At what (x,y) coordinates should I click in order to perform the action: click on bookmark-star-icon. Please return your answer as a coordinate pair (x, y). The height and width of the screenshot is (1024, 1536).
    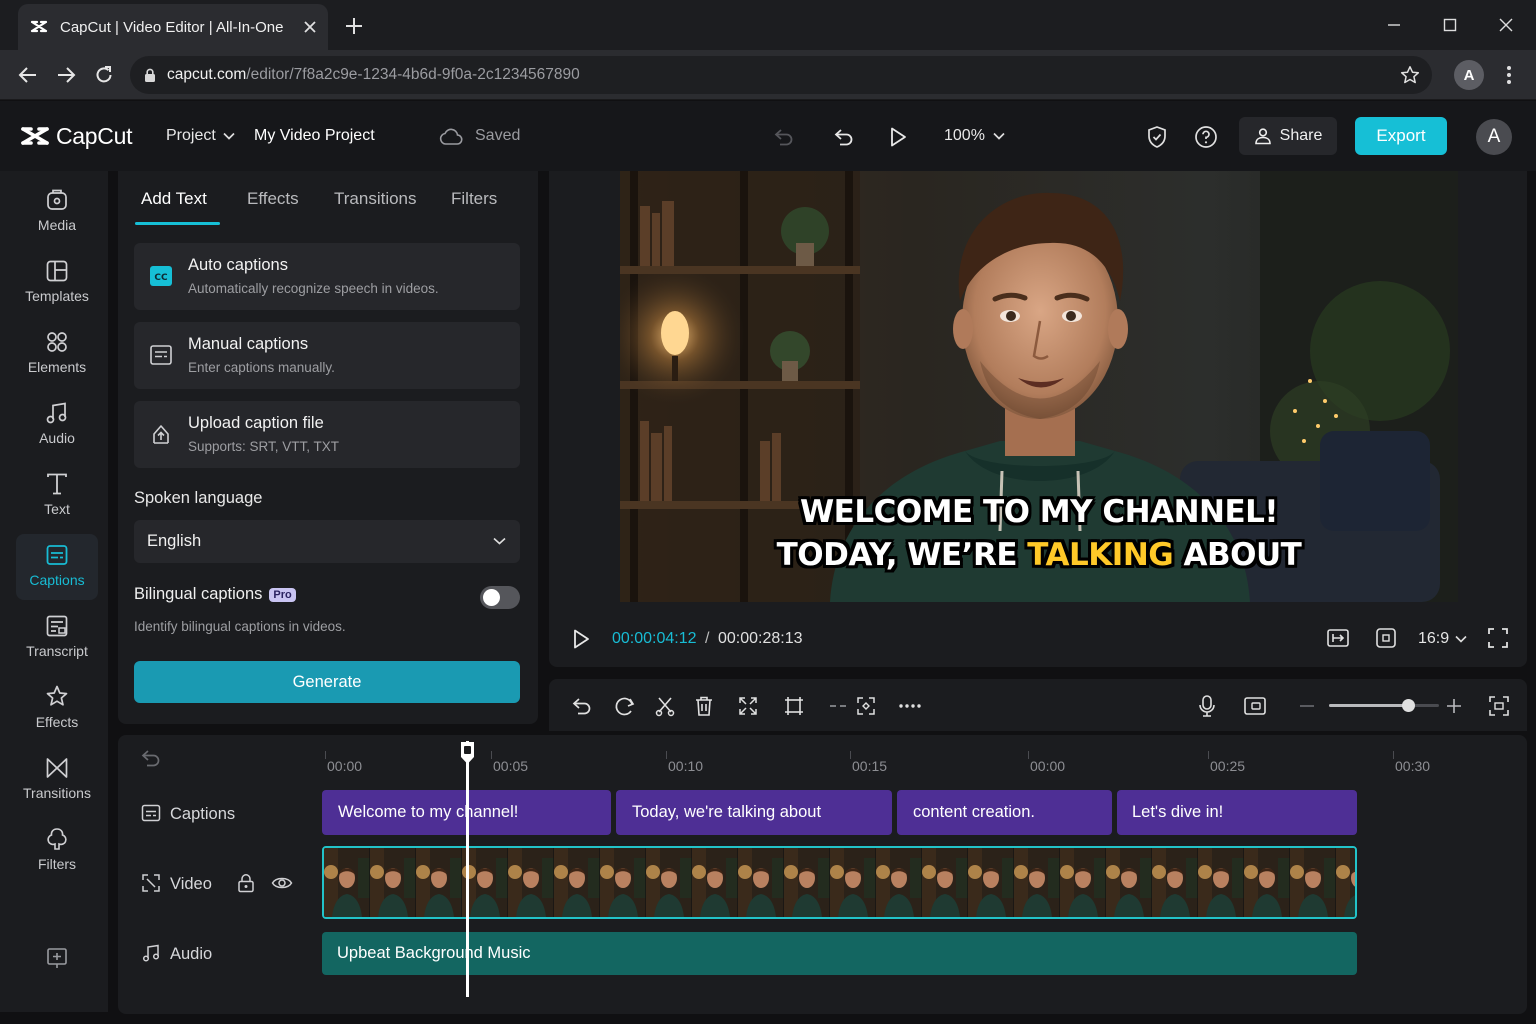
    Looking at the image, I should click on (1410, 75).